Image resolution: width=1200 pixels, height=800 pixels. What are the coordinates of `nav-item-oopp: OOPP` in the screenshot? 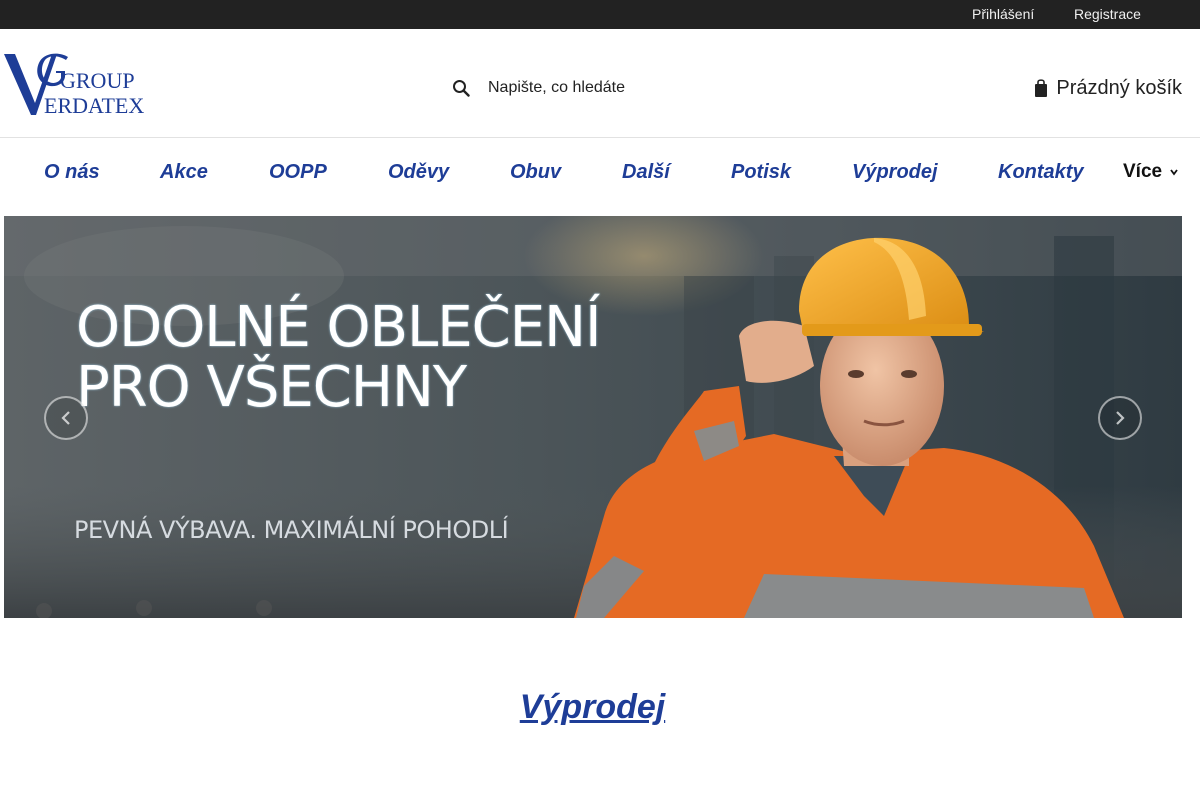 It's located at (298, 172).